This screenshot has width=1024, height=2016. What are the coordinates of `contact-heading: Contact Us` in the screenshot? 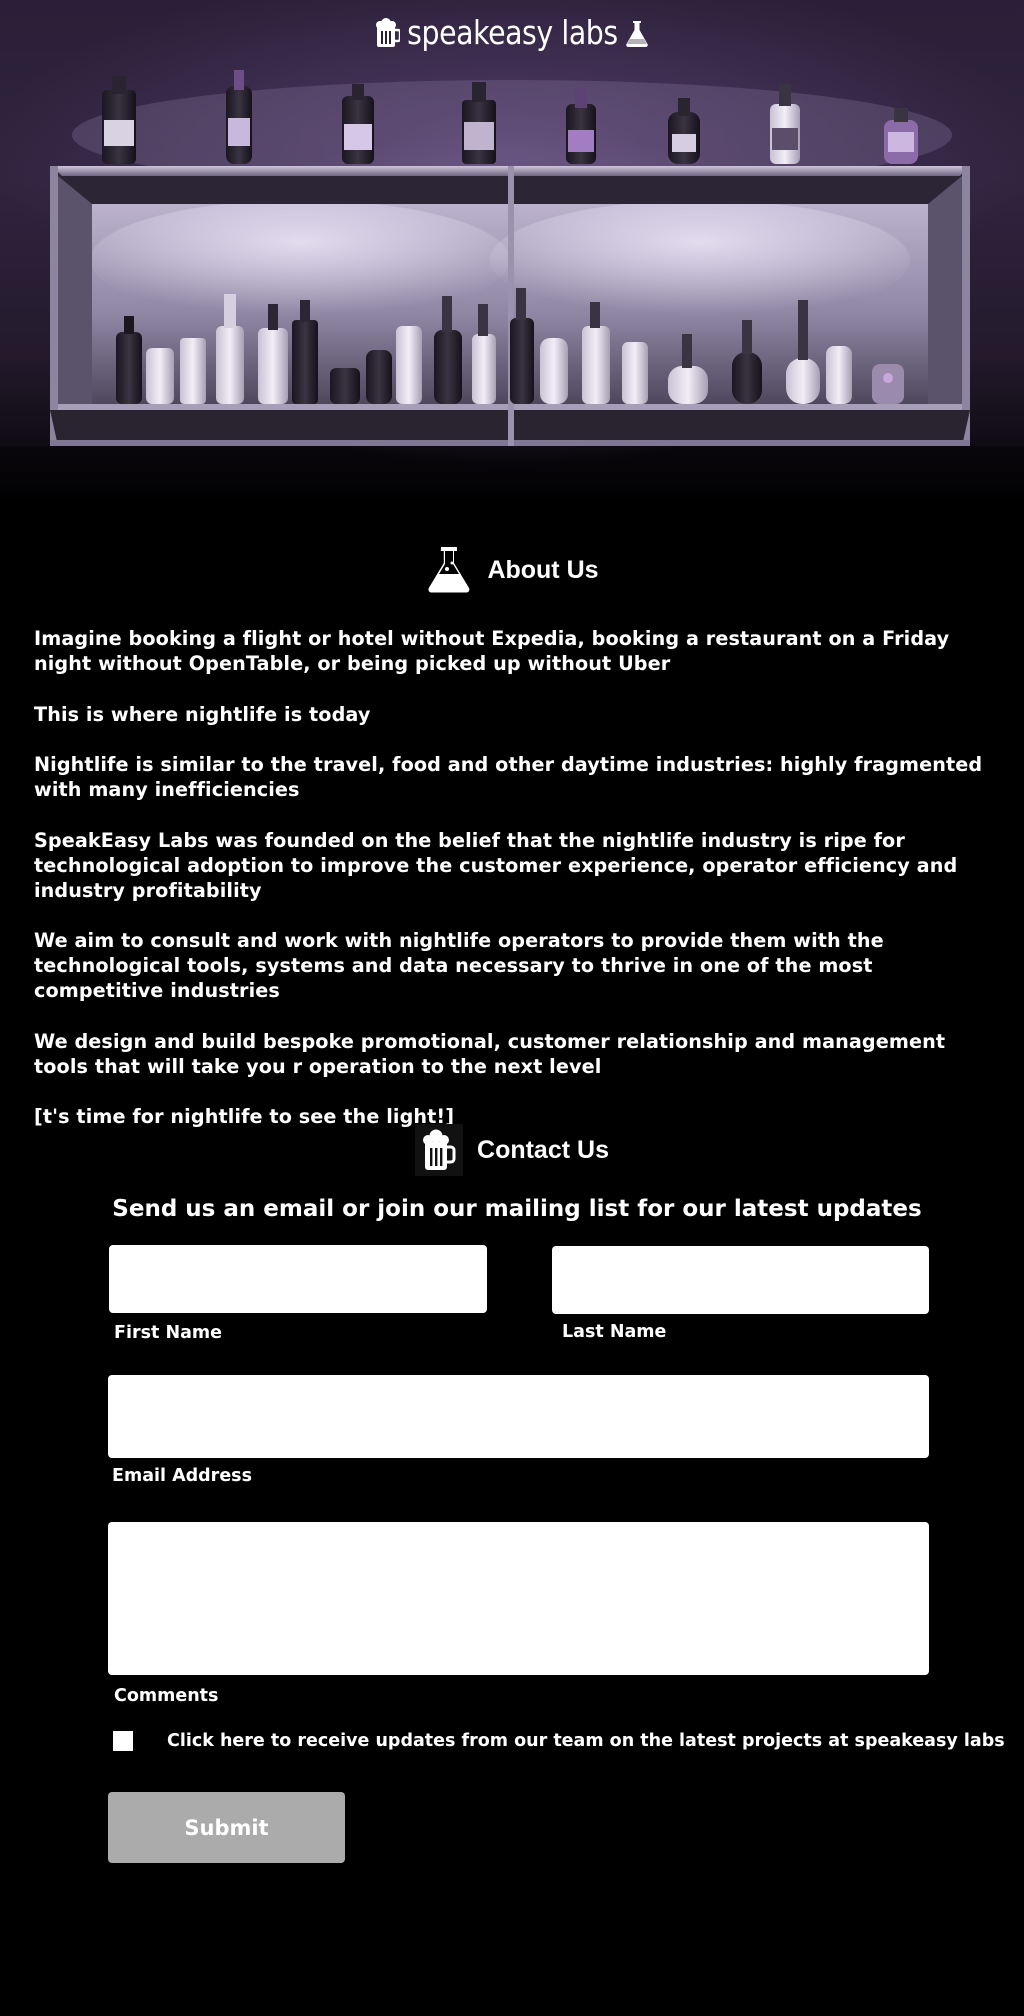 It's located at (512, 1150).